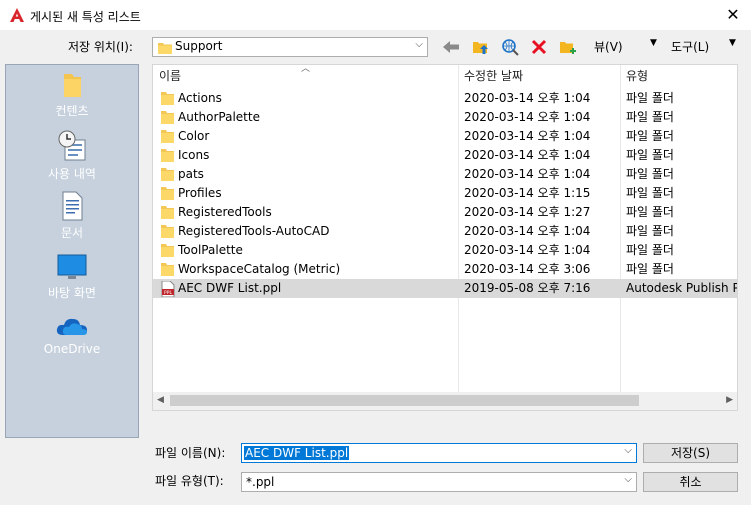 The height and width of the screenshot is (505, 751). What do you see at coordinates (160, 400) in the screenshot?
I see `scroll-left-icon: ◀` at bounding box center [160, 400].